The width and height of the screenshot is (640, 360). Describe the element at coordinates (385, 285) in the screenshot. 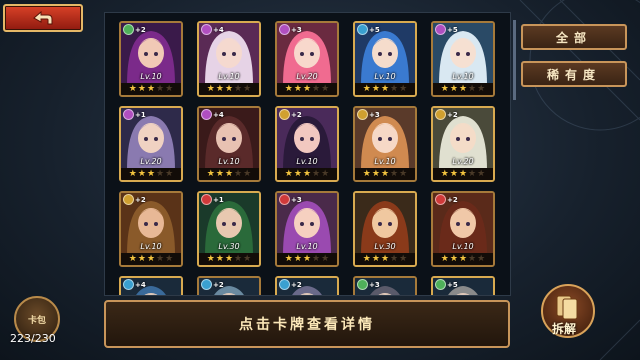

I see `hero-card: +3` at that location.